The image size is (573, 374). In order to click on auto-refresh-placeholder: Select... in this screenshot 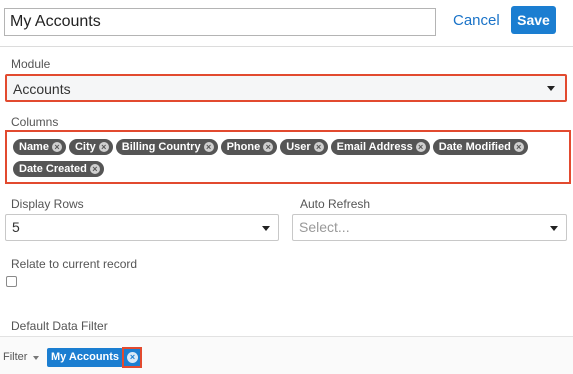, I will do `click(324, 227)`.